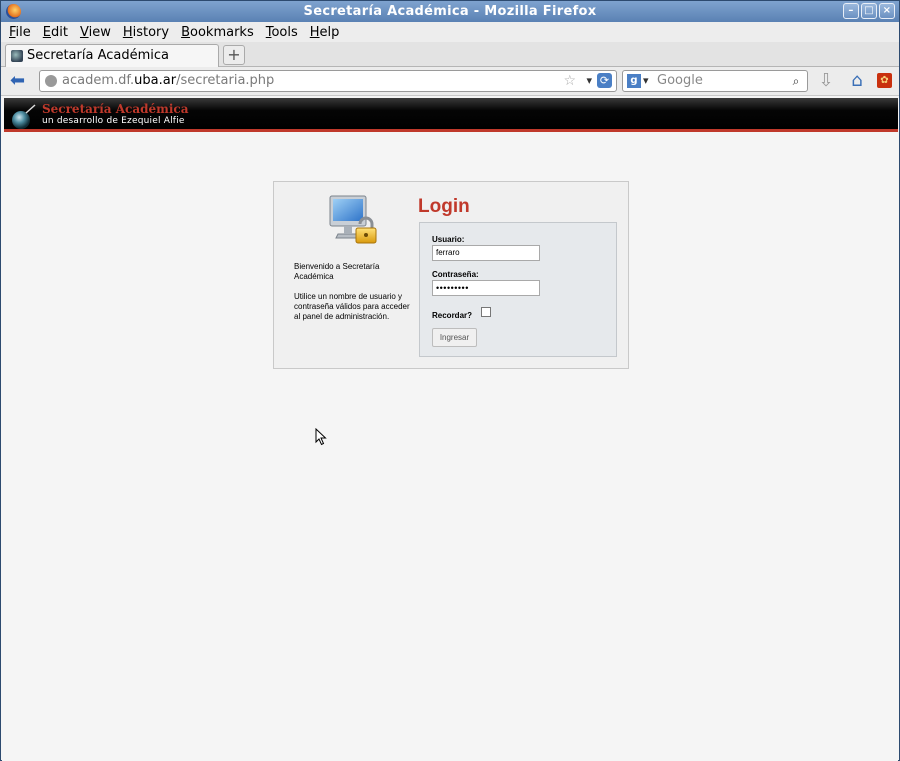  Describe the element at coordinates (634, 81) in the screenshot. I see `google-engine-icon: g` at that location.